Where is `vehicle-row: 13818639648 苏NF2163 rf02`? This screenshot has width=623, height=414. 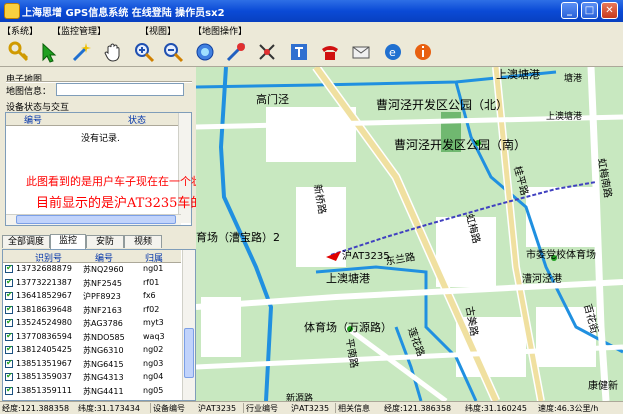
vehicle-row: 13818639648 苏NF2163 rf02 is located at coordinates (92, 310).